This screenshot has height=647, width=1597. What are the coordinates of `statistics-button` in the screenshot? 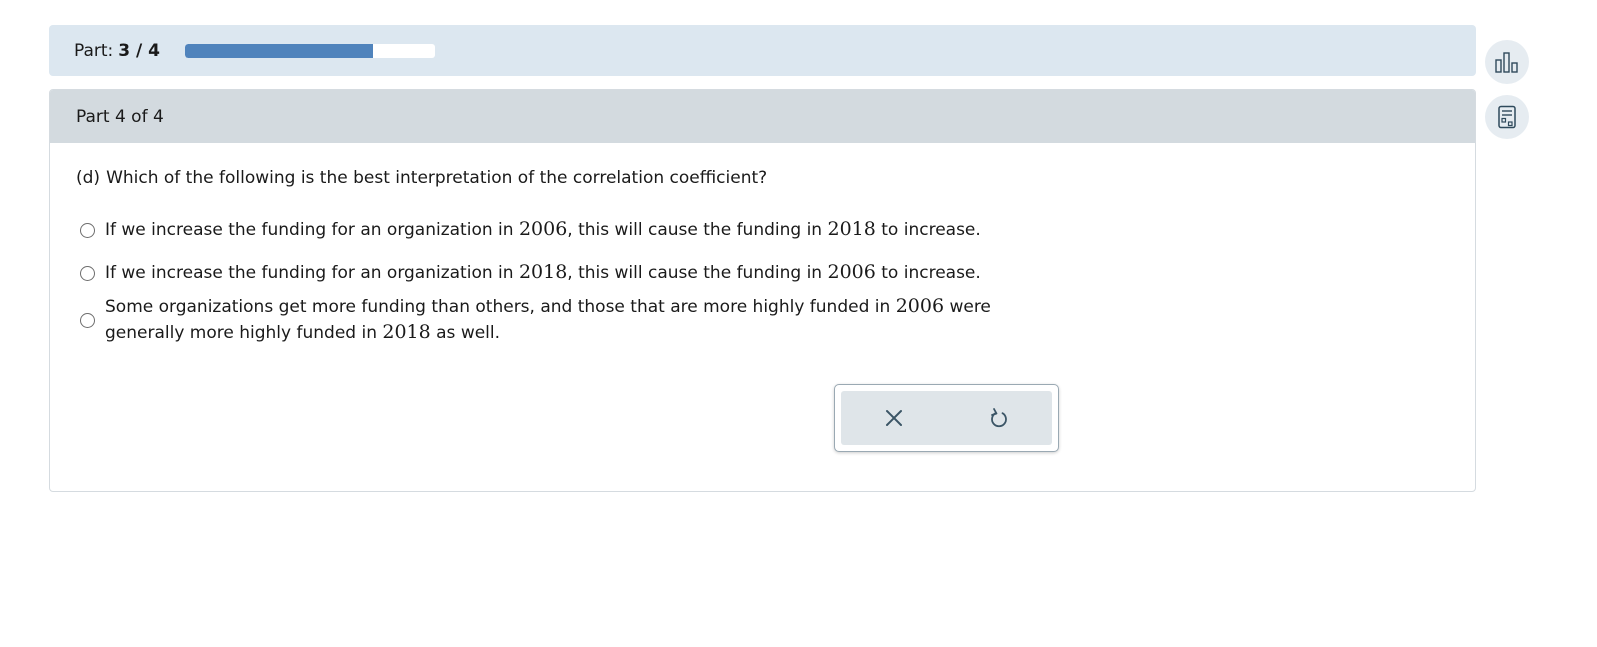 It's located at (1507, 62).